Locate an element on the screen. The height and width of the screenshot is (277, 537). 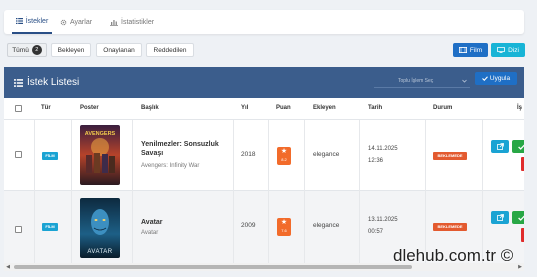
original-title: Avatar is located at coordinates (150, 233).